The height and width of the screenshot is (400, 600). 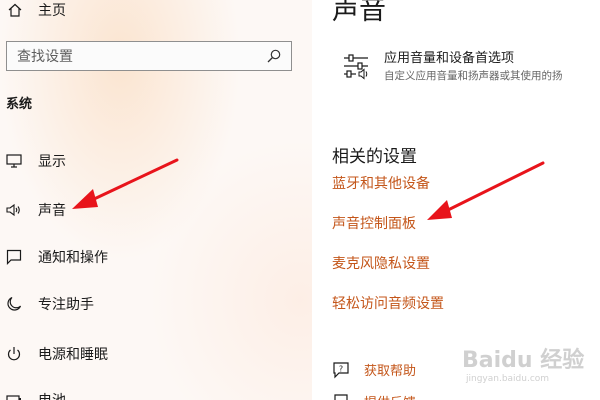 I want to click on link-ease-of-access-audio: 轻松访问音频设置, so click(x=388, y=303).